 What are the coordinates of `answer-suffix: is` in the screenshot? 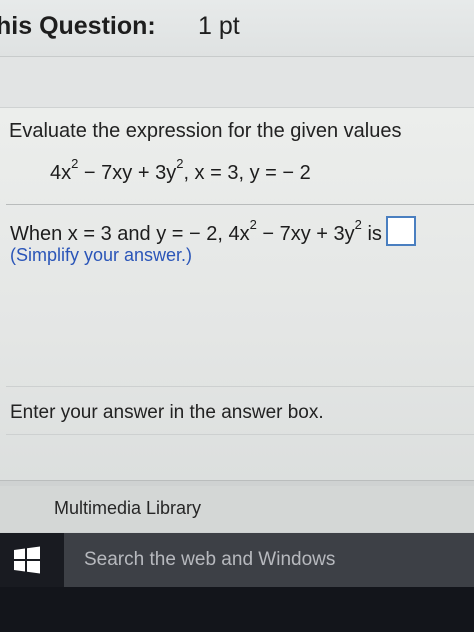 It's located at (371, 234).